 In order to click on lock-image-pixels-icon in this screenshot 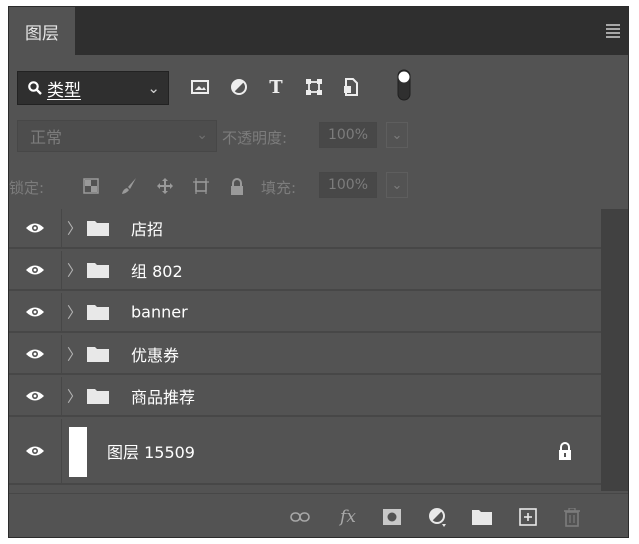, I will do `click(129, 186)`.